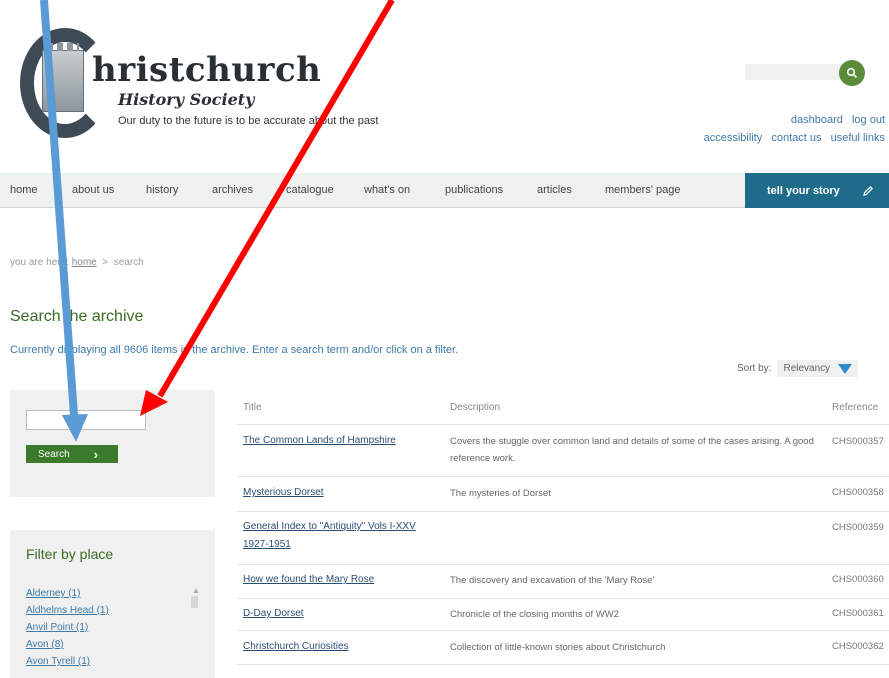 Image resolution: width=889 pixels, height=678 pixels. I want to click on result-title-link: The Common Lands of Hampshire, so click(333, 441).